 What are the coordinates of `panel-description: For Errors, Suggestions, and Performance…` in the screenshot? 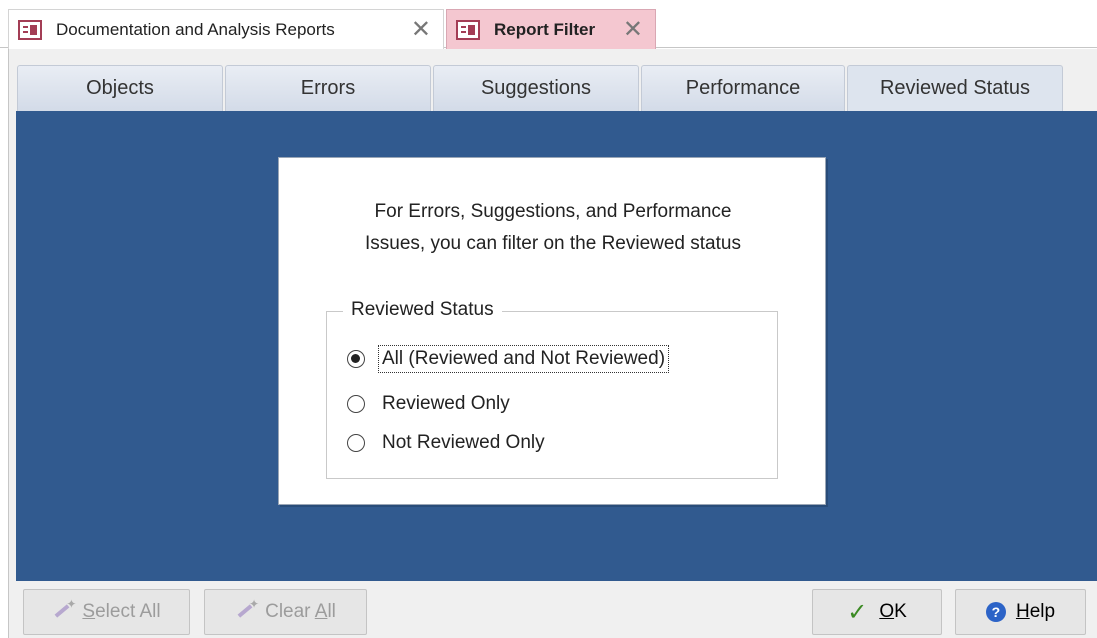 It's located at (553, 227).